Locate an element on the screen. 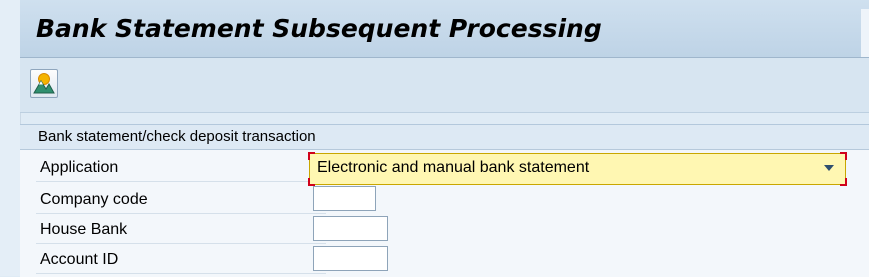  house-bank-row: House Bank is located at coordinates (444, 229).